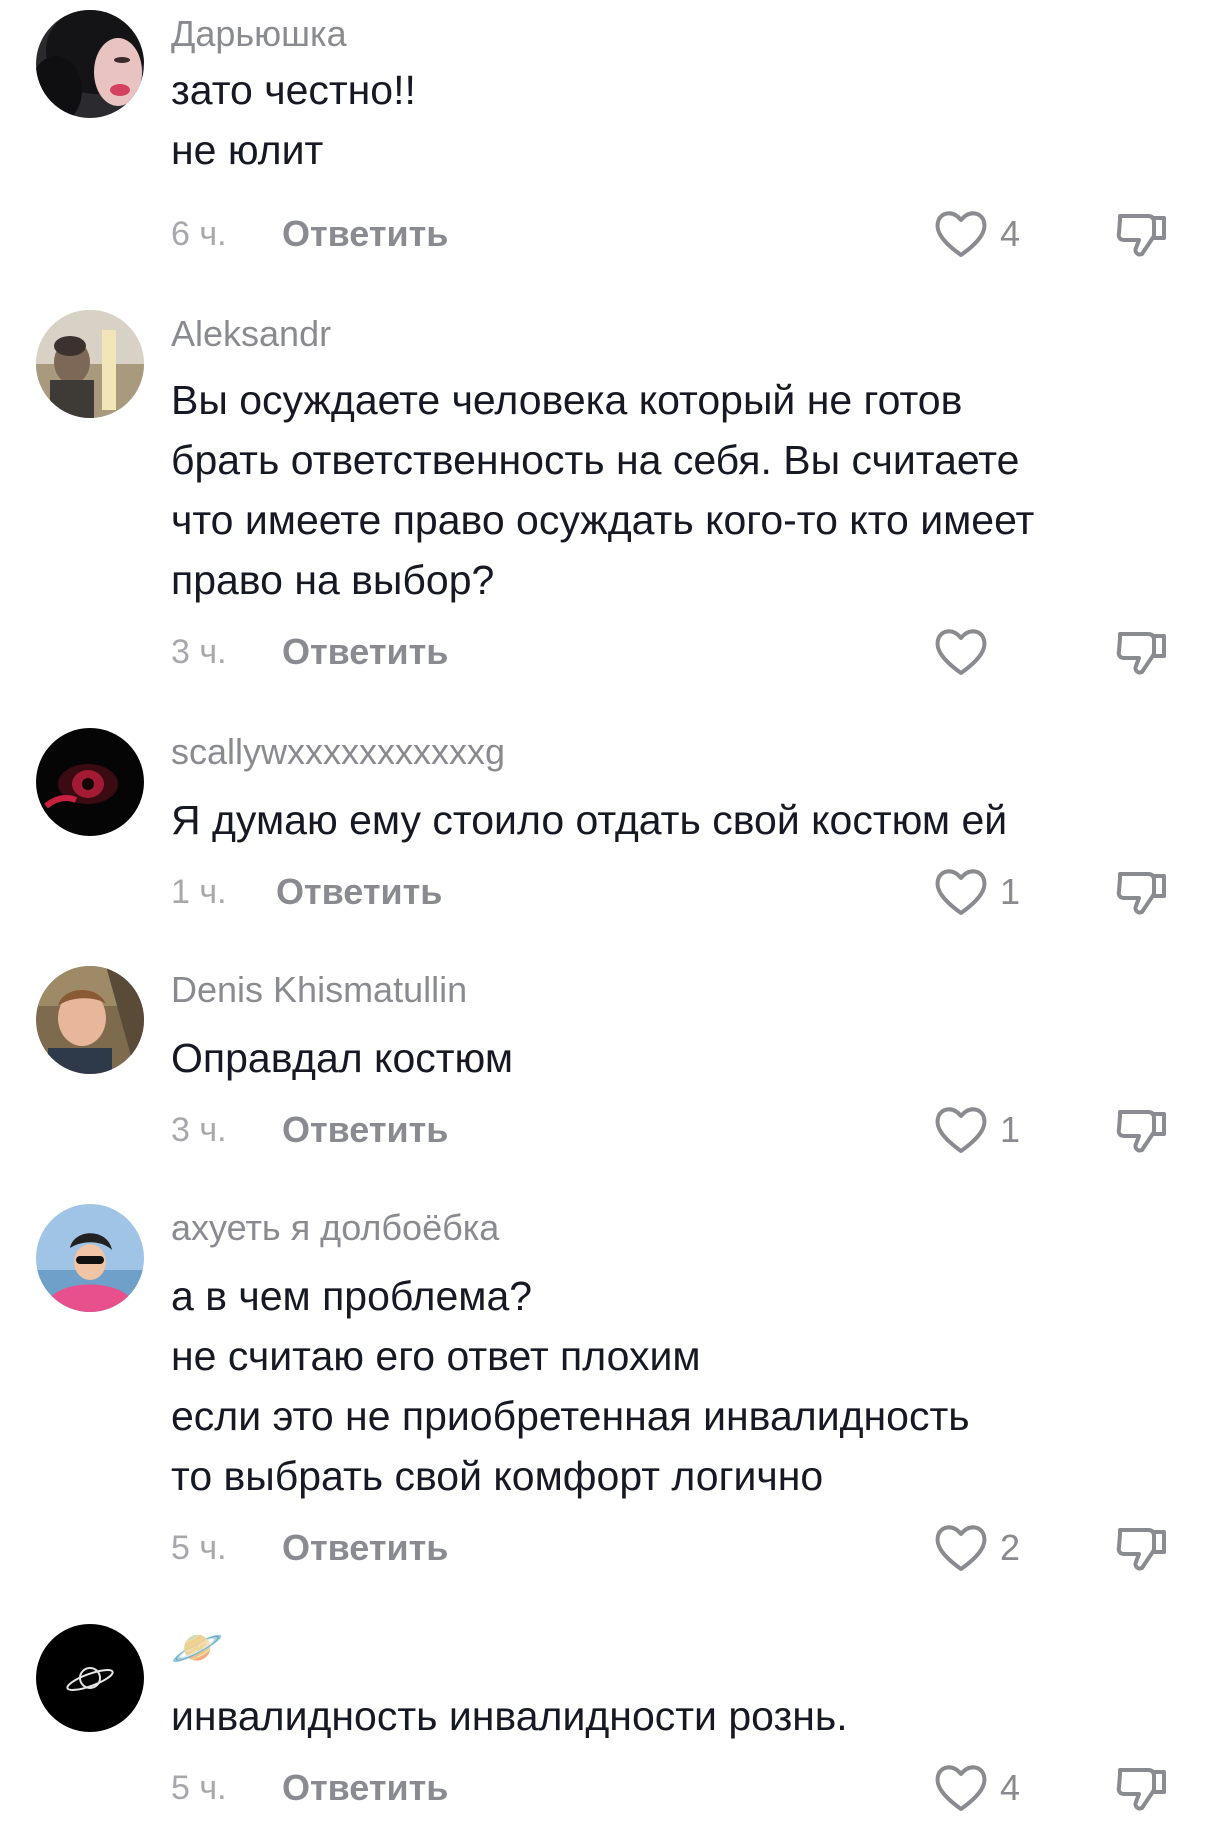  What do you see at coordinates (333, 580) in the screenshot?
I see `comment-line: право на выбор?` at bounding box center [333, 580].